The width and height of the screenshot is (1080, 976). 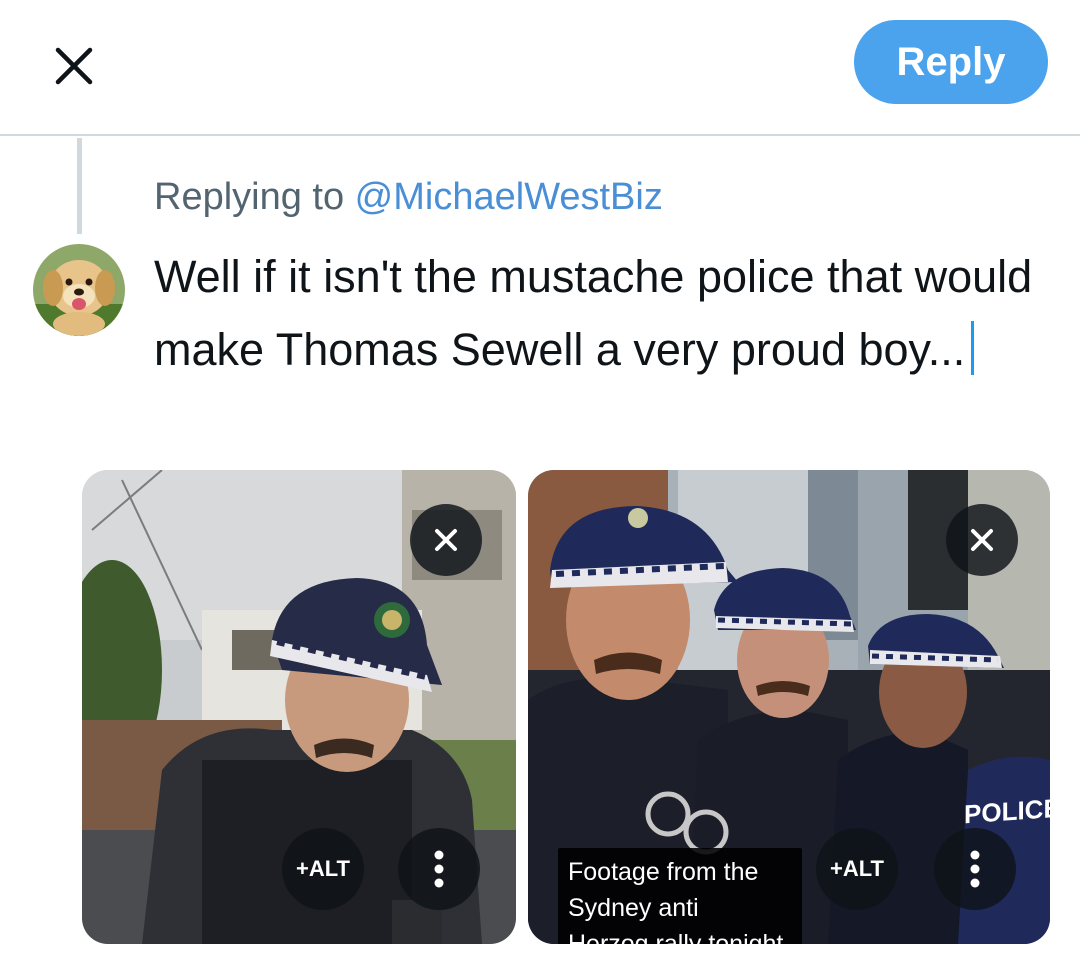 What do you see at coordinates (254, 197) in the screenshot?
I see `replying-to-prefix: Replying to` at bounding box center [254, 197].